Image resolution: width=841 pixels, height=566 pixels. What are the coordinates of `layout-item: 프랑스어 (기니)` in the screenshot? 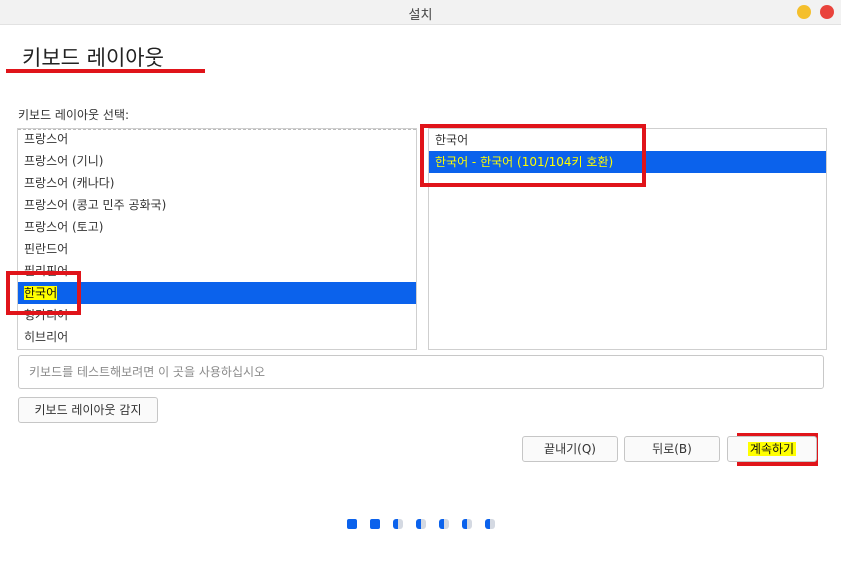 It's located at (217, 161).